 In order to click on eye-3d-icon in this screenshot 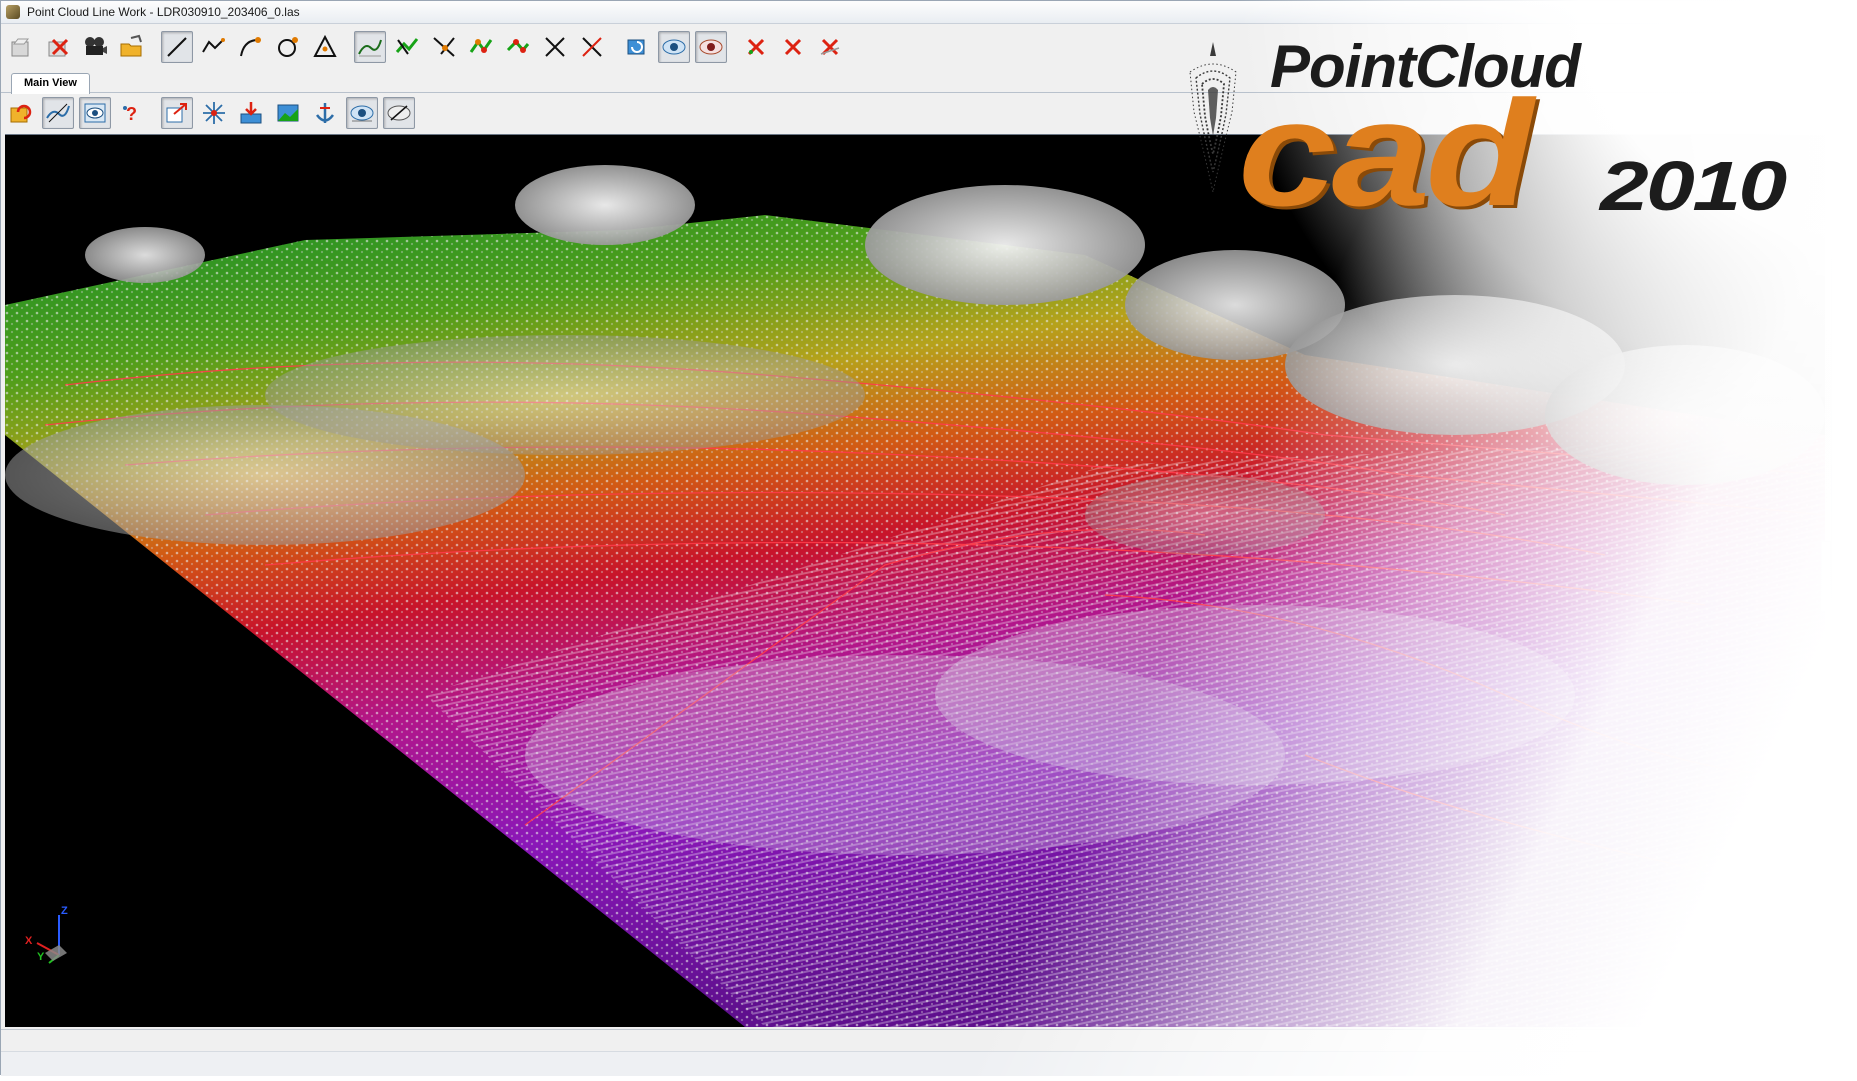, I will do `click(362, 113)`.